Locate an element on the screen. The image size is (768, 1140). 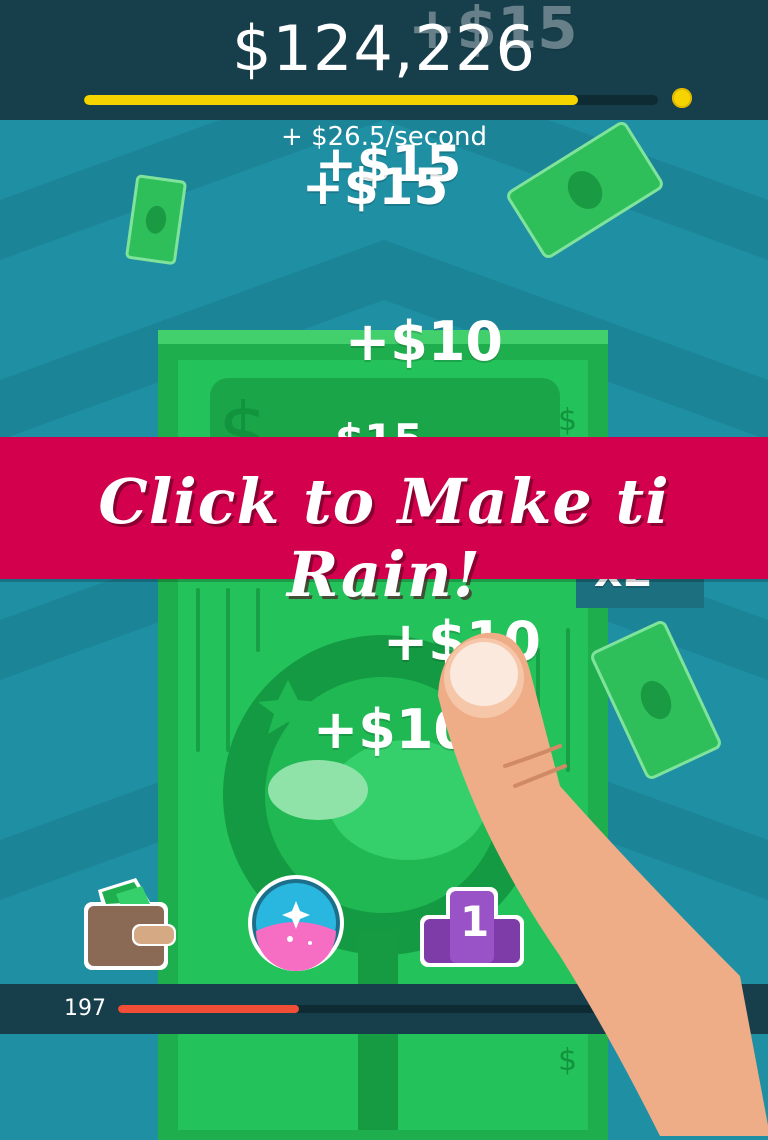
balance-display: $124,226 is located at coordinates (384, 48).